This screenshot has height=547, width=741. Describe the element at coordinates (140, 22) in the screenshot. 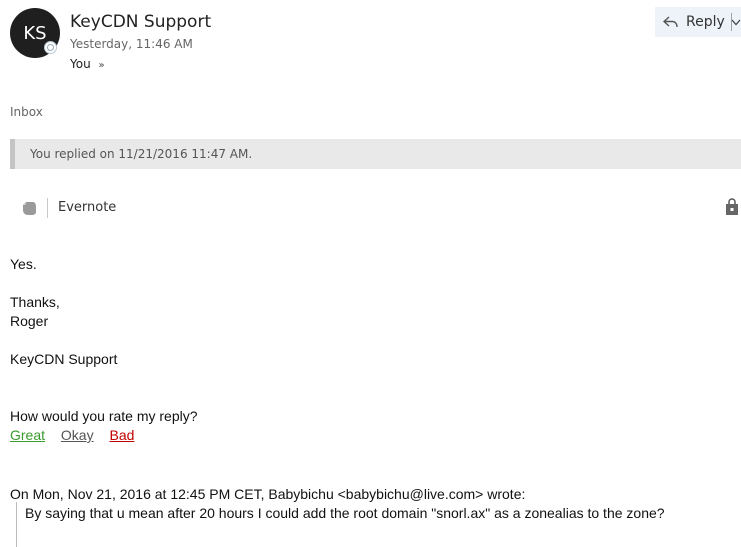

I see `sender-name: KeyCDN Support` at that location.